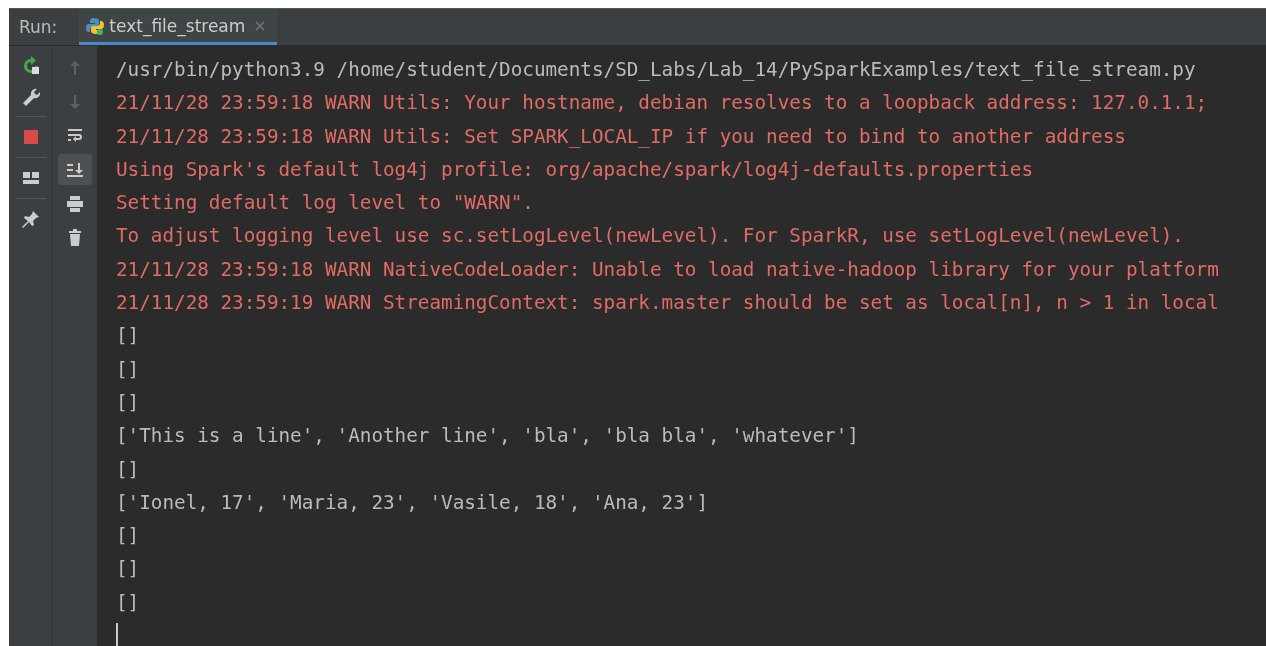  What do you see at coordinates (575, 169) in the screenshot?
I see `console-line: Using Spark's default log4j profile: org/apache/spark/log4j-defaults.properties` at bounding box center [575, 169].